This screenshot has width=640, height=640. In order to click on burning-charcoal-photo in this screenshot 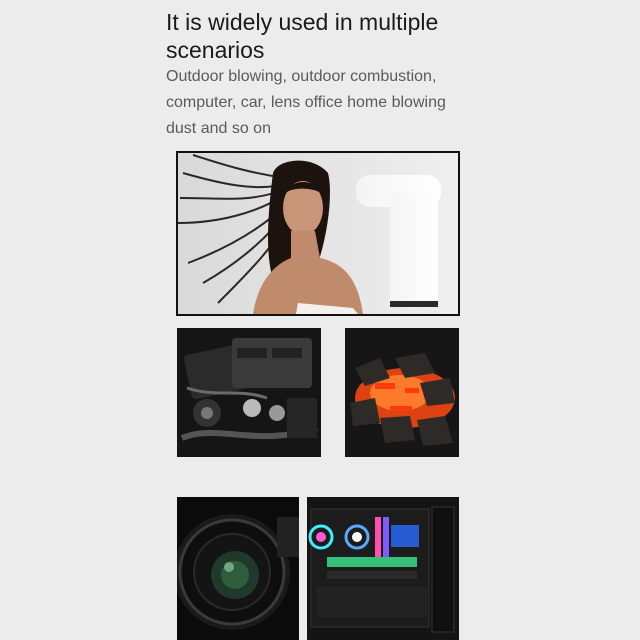, I will do `click(402, 392)`.